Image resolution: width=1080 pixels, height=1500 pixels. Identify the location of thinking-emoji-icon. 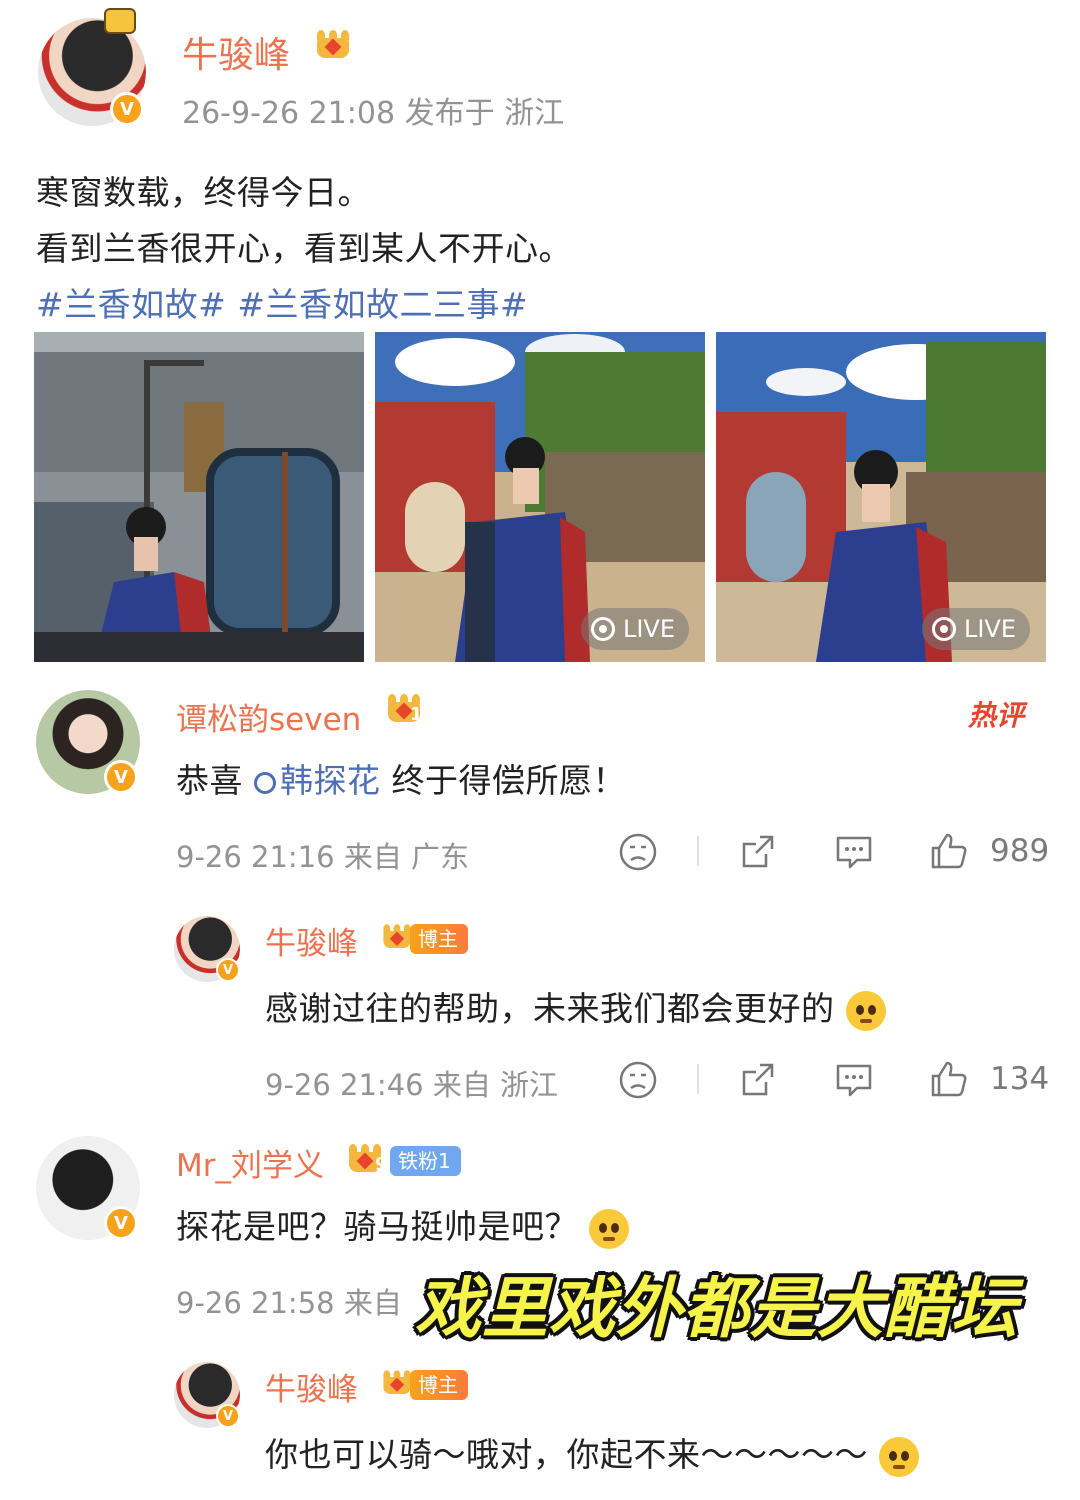
(609, 1228).